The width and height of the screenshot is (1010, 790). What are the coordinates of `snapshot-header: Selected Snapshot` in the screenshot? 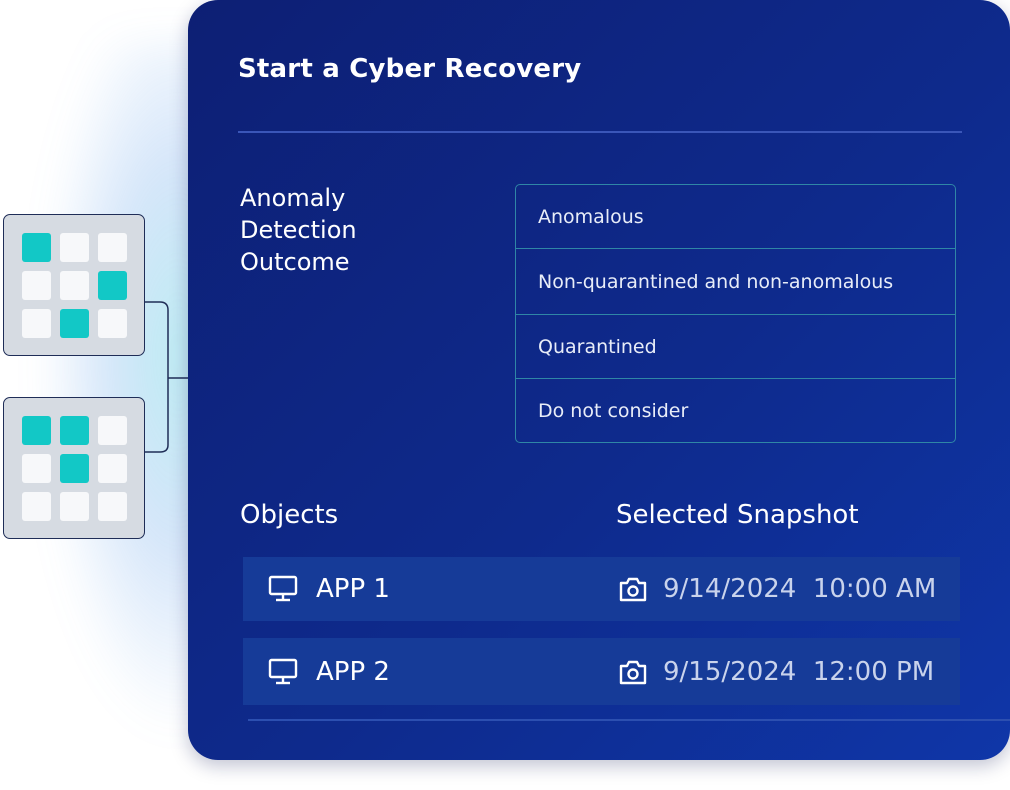 It's located at (737, 515).